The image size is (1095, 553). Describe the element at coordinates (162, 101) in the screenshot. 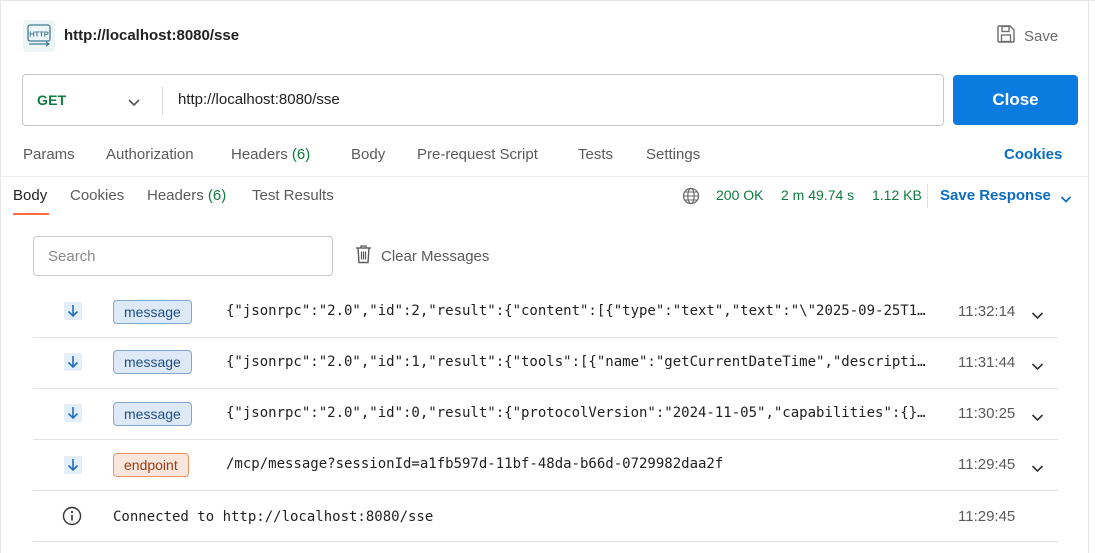

I see `url-divider` at that location.